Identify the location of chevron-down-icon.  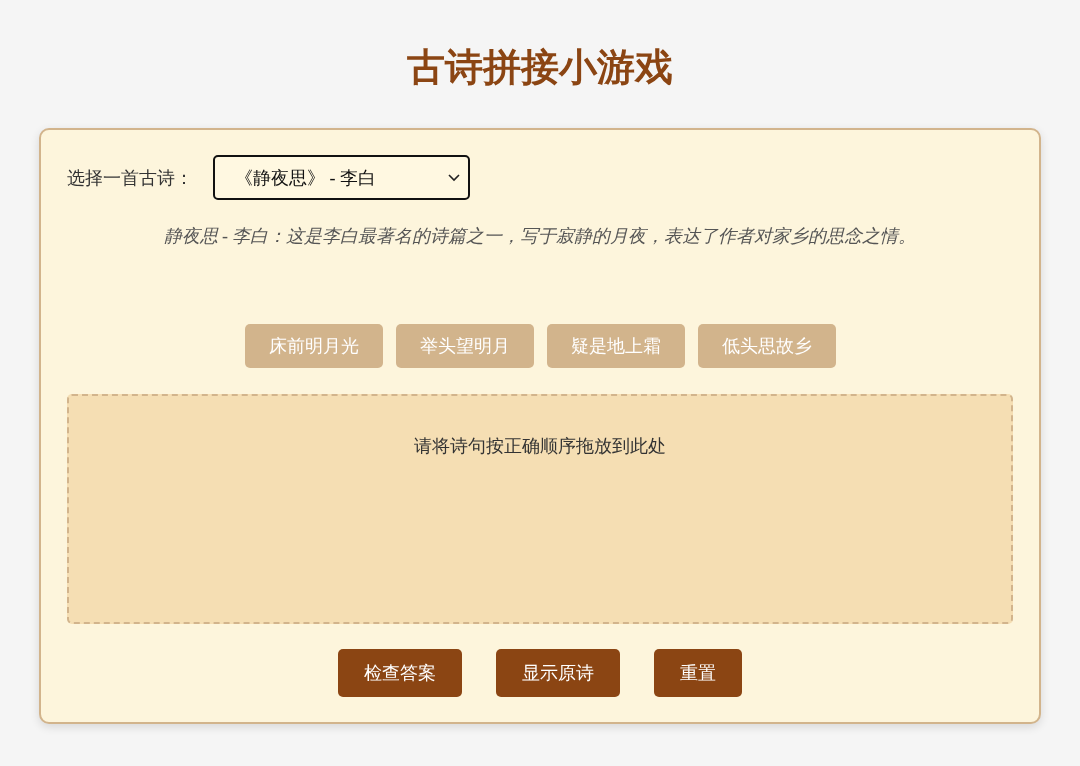
(454, 177).